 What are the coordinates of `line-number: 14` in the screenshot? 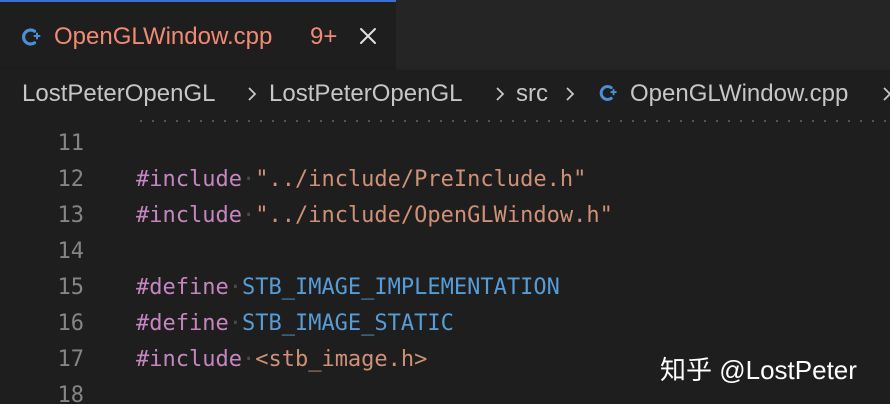 It's located at (71, 251).